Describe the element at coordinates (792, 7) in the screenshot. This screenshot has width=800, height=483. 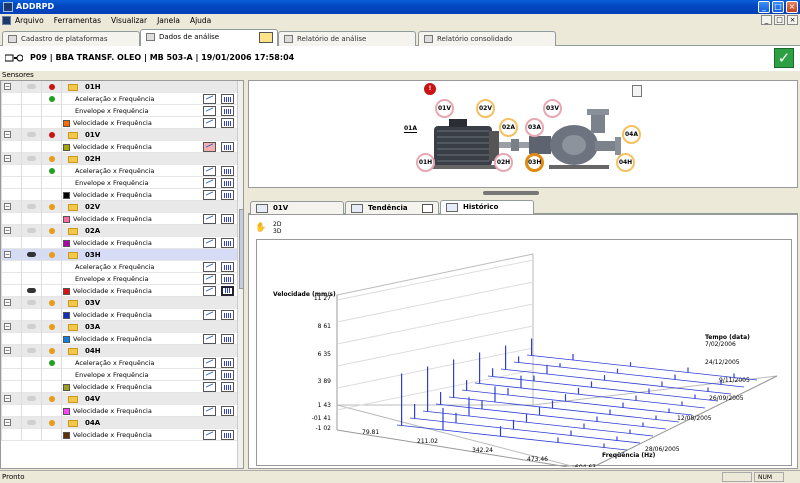
I see `close-button: ×` at that location.